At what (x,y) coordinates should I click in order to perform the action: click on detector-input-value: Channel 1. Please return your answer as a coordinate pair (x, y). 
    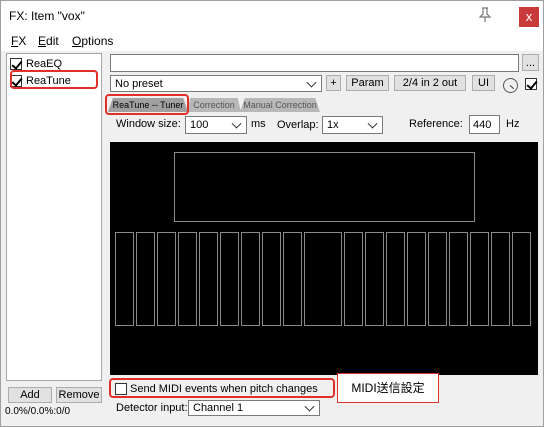
    Looking at the image, I should click on (218, 408).